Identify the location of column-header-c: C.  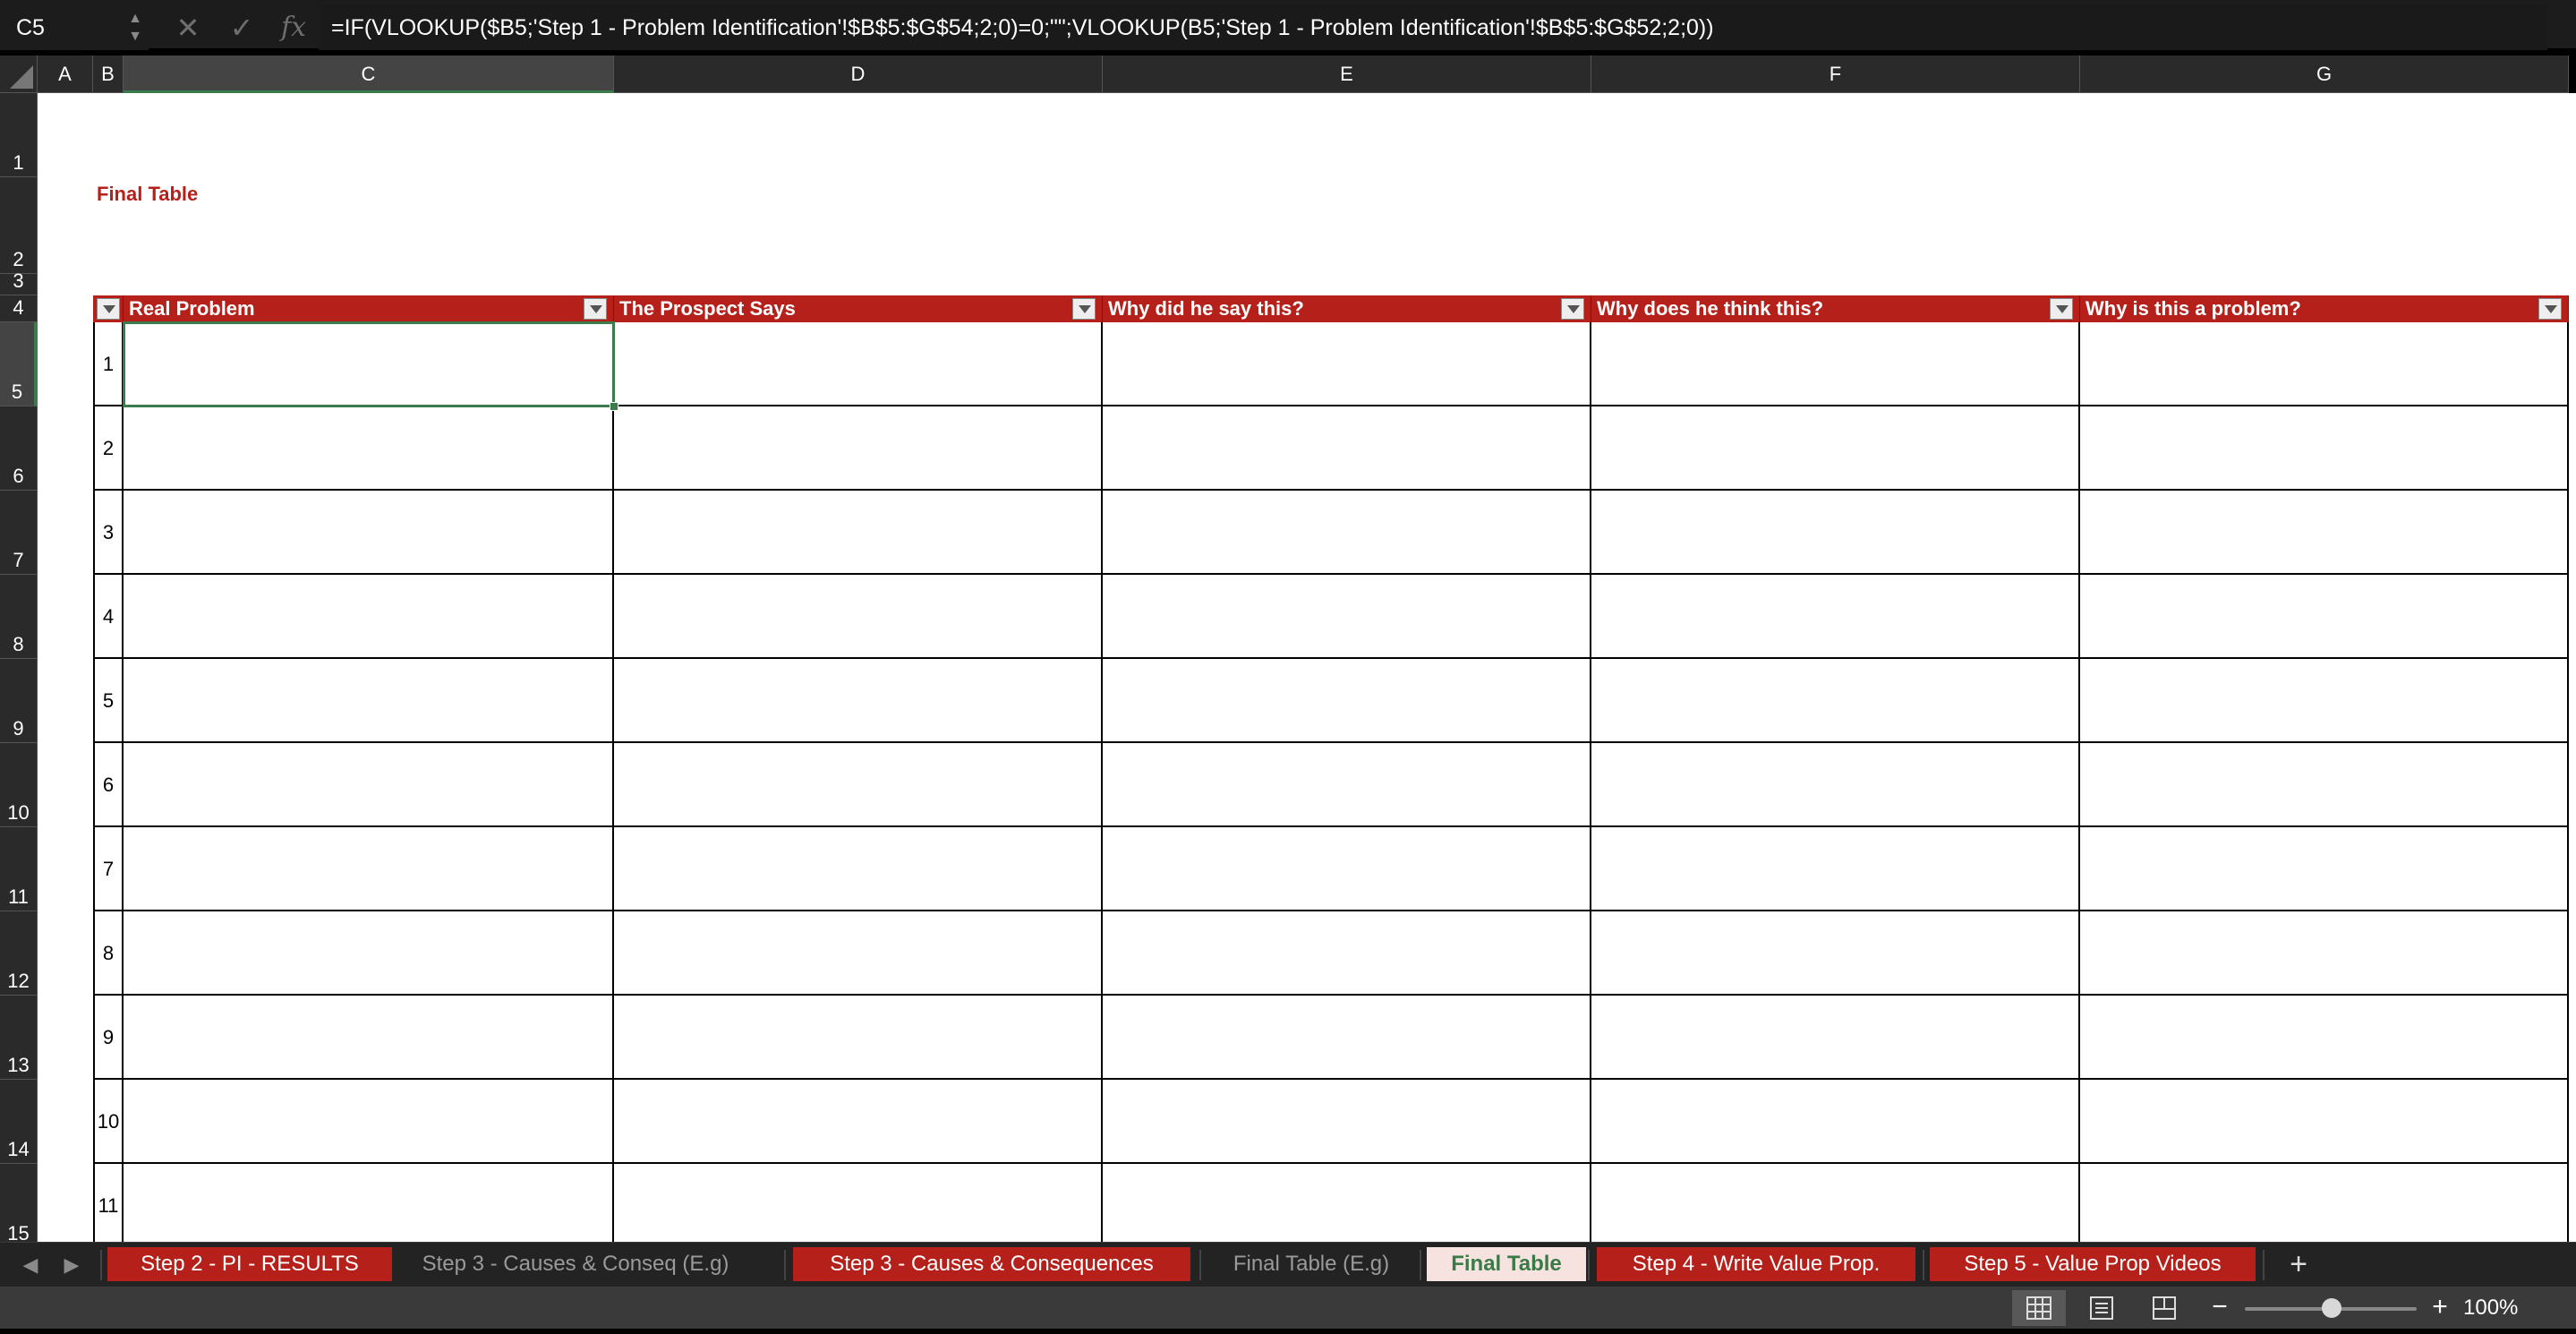
(369, 74).